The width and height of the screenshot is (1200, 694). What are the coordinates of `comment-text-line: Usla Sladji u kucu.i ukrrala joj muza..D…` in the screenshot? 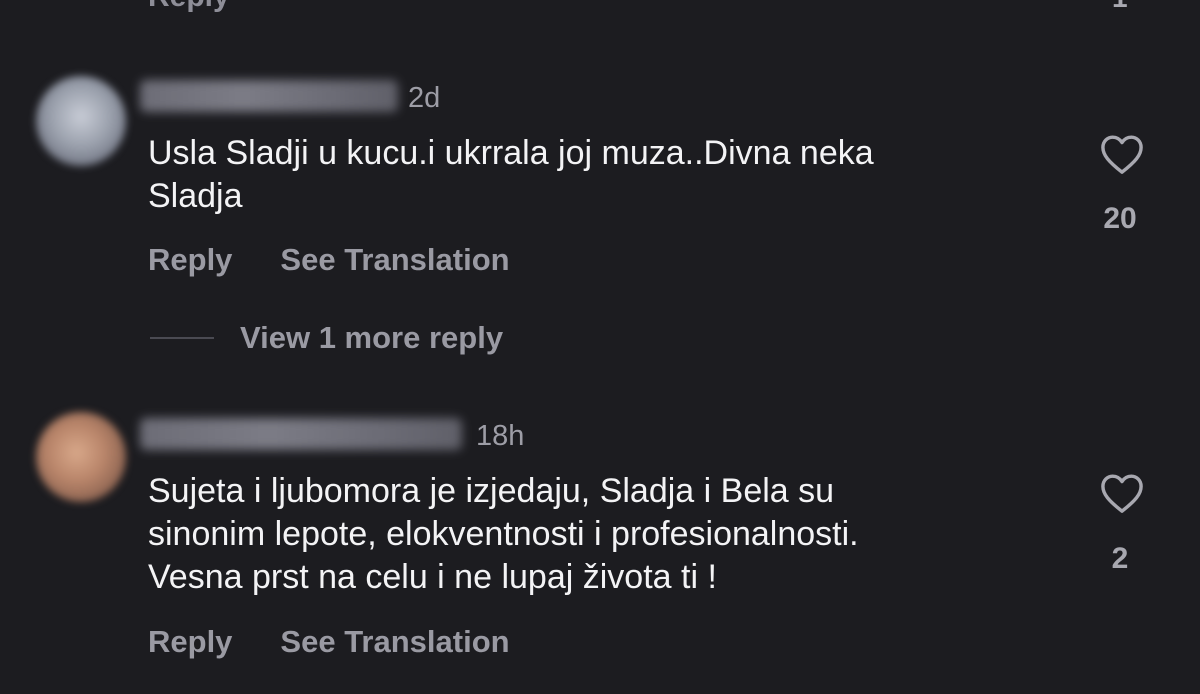 It's located at (511, 153).